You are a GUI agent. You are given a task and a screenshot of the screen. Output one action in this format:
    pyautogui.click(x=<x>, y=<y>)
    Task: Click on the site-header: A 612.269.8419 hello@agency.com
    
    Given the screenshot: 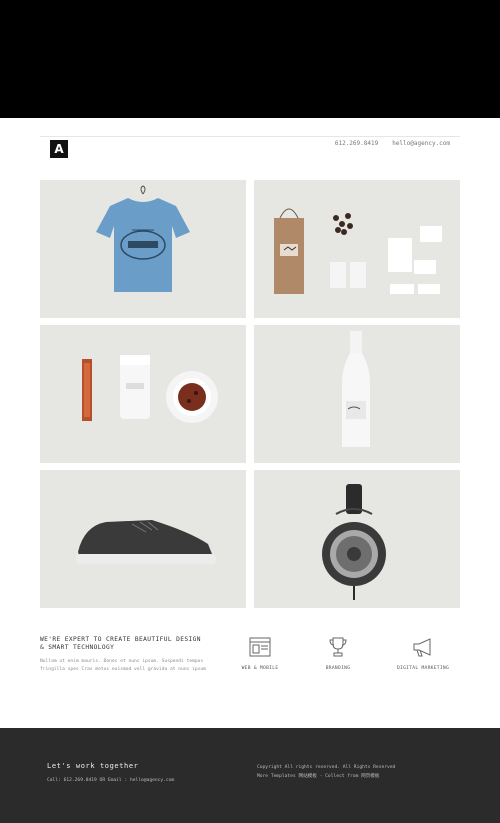 What is the action you would take?
    pyautogui.click(x=250, y=148)
    